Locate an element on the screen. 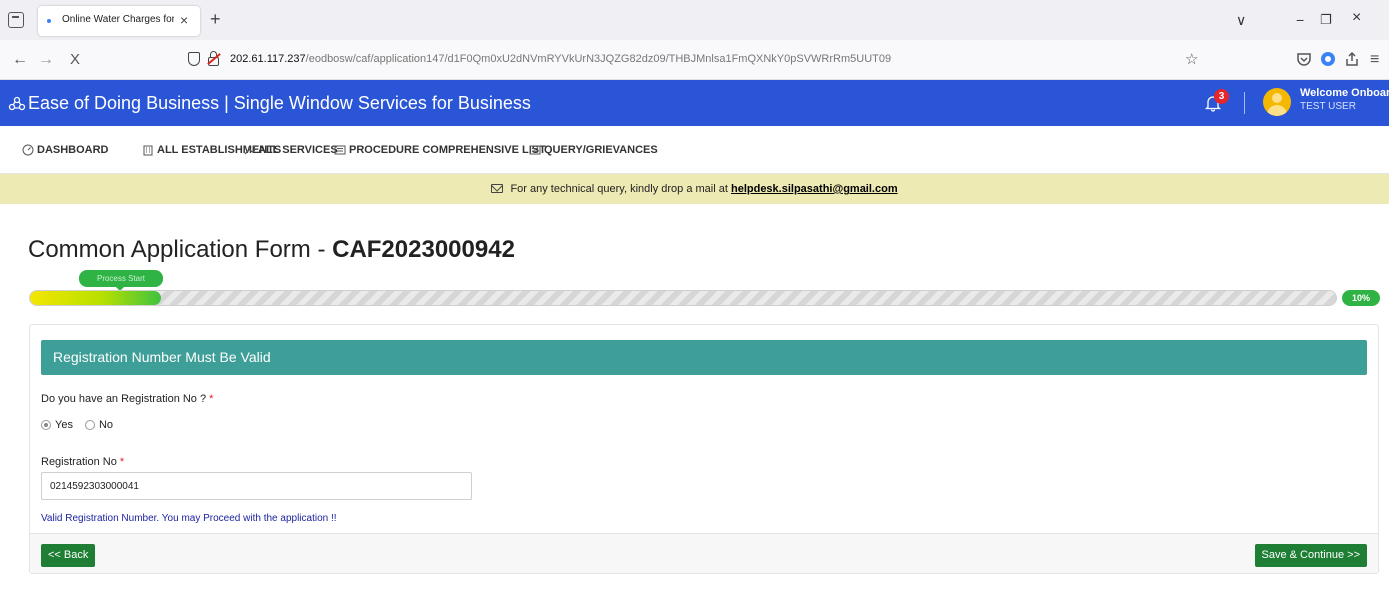  stop-icon: X is located at coordinates (75, 60).